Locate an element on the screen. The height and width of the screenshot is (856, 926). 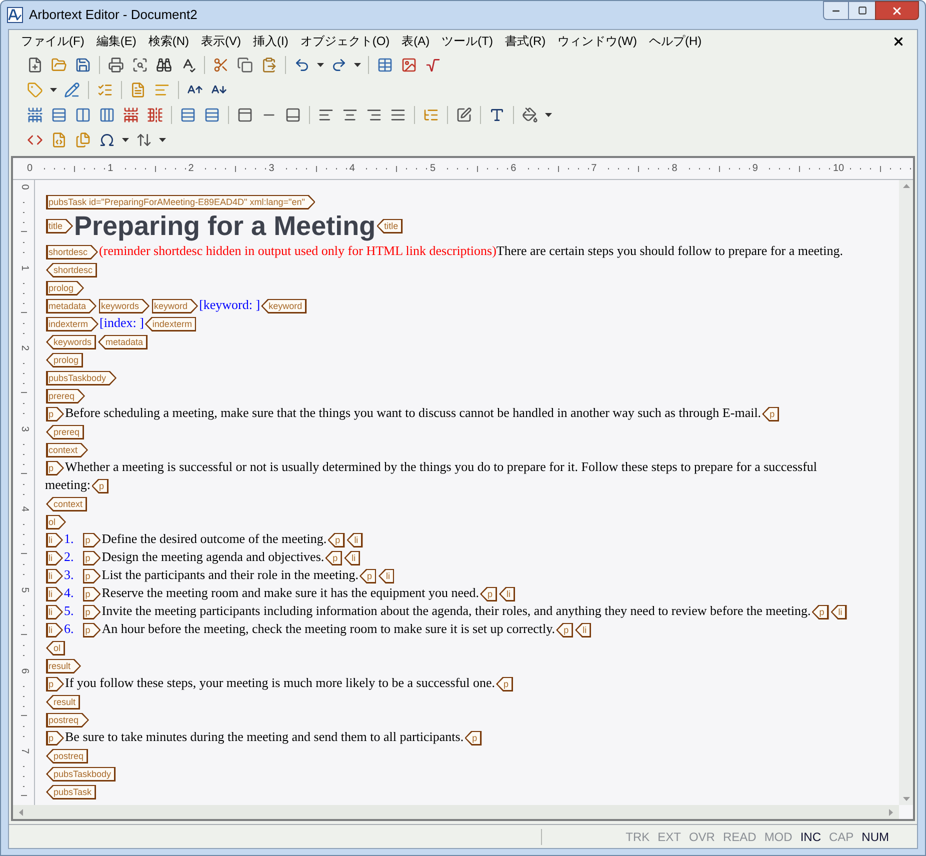
menu-item: ヘルプ(H) is located at coordinates (675, 41).